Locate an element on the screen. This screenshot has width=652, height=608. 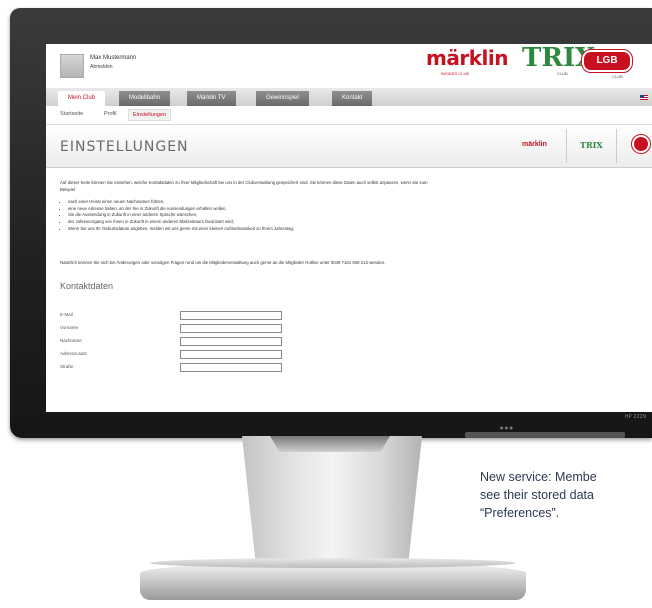
adresszusatz-label: Adresszusatz is located at coordinates (74, 353).